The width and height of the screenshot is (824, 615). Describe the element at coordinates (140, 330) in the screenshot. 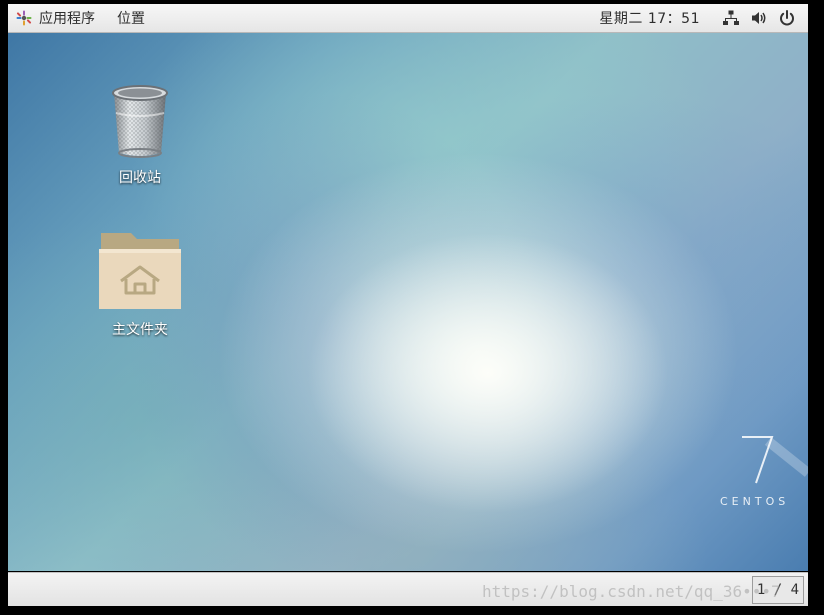

I see `home-folder-label: 主文件夹` at that location.